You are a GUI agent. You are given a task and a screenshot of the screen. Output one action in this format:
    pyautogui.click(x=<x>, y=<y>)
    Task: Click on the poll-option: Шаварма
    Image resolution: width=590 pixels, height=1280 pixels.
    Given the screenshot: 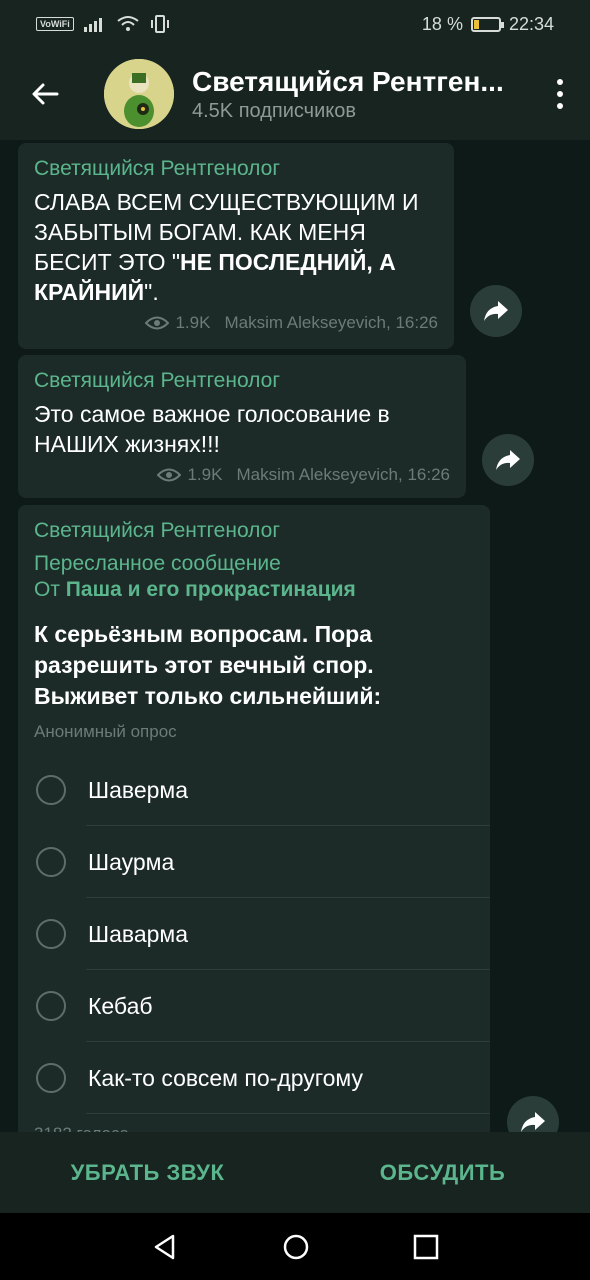 What is the action you would take?
    pyautogui.click(x=262, y=934)
    